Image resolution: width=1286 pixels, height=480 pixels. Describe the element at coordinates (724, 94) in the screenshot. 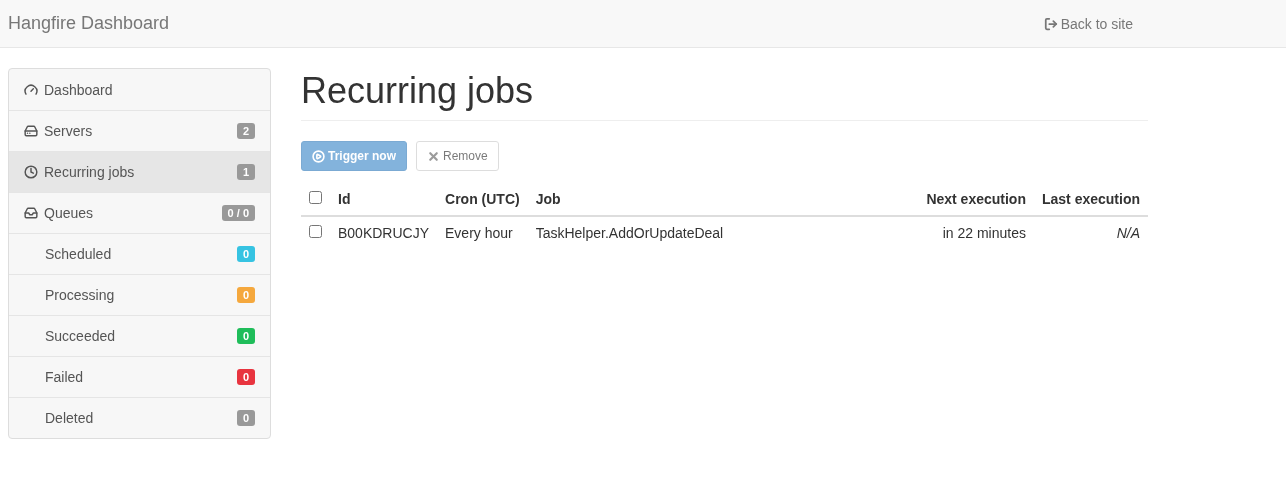

I see `page-title: Recurring jobs` at that location.